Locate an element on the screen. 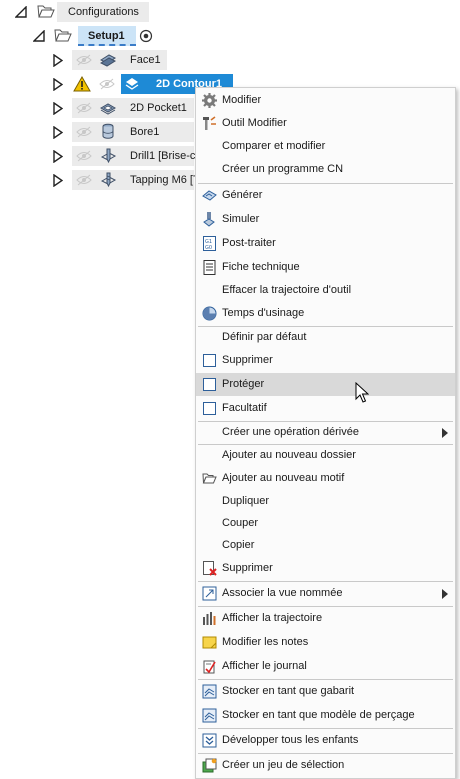 This screenshot has width=460, height=779. menu-item-operation-derivee: Créer une opération dérivée is located at coordinates (325, 432).